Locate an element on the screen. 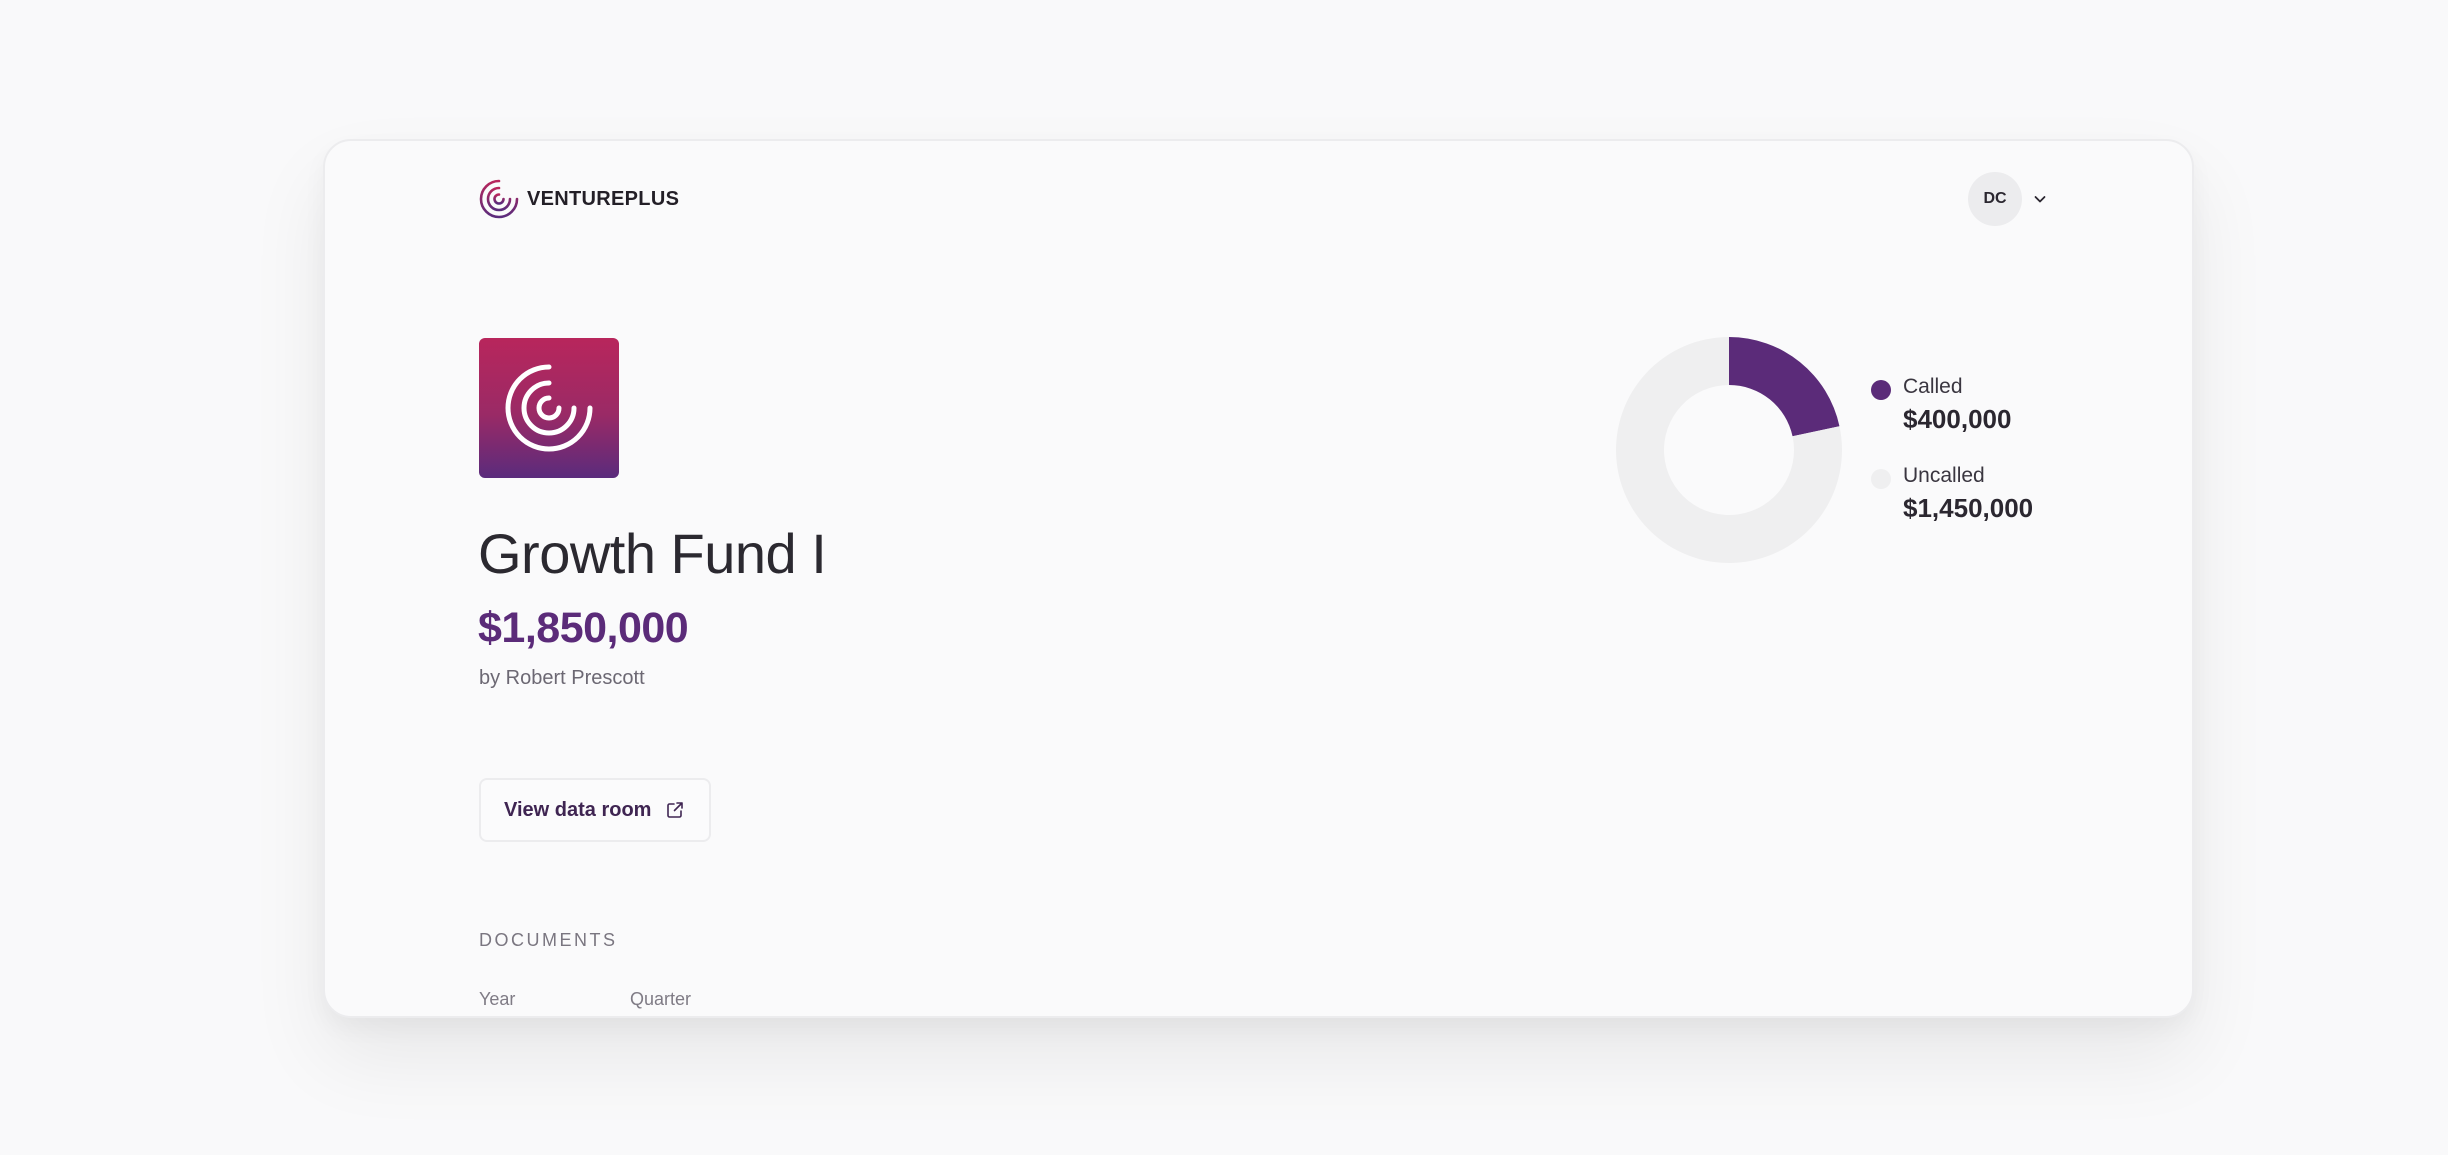  documents-section-title: DOCUMENTS is located at coordinates (548, 940).